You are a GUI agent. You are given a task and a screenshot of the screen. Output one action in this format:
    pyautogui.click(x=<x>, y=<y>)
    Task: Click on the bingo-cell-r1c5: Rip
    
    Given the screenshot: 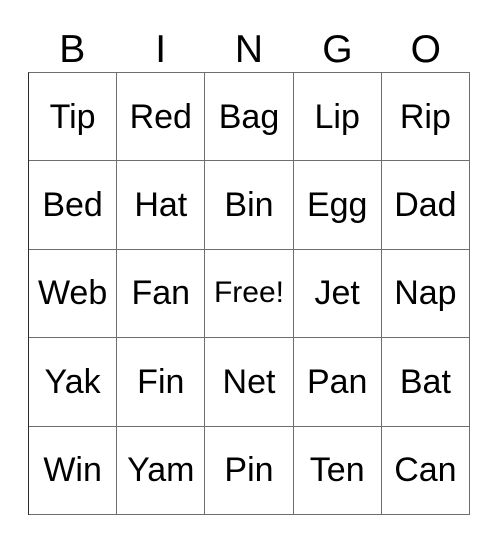 What is the action you would take?
    pyautogui.click(x=425, y=117)
    